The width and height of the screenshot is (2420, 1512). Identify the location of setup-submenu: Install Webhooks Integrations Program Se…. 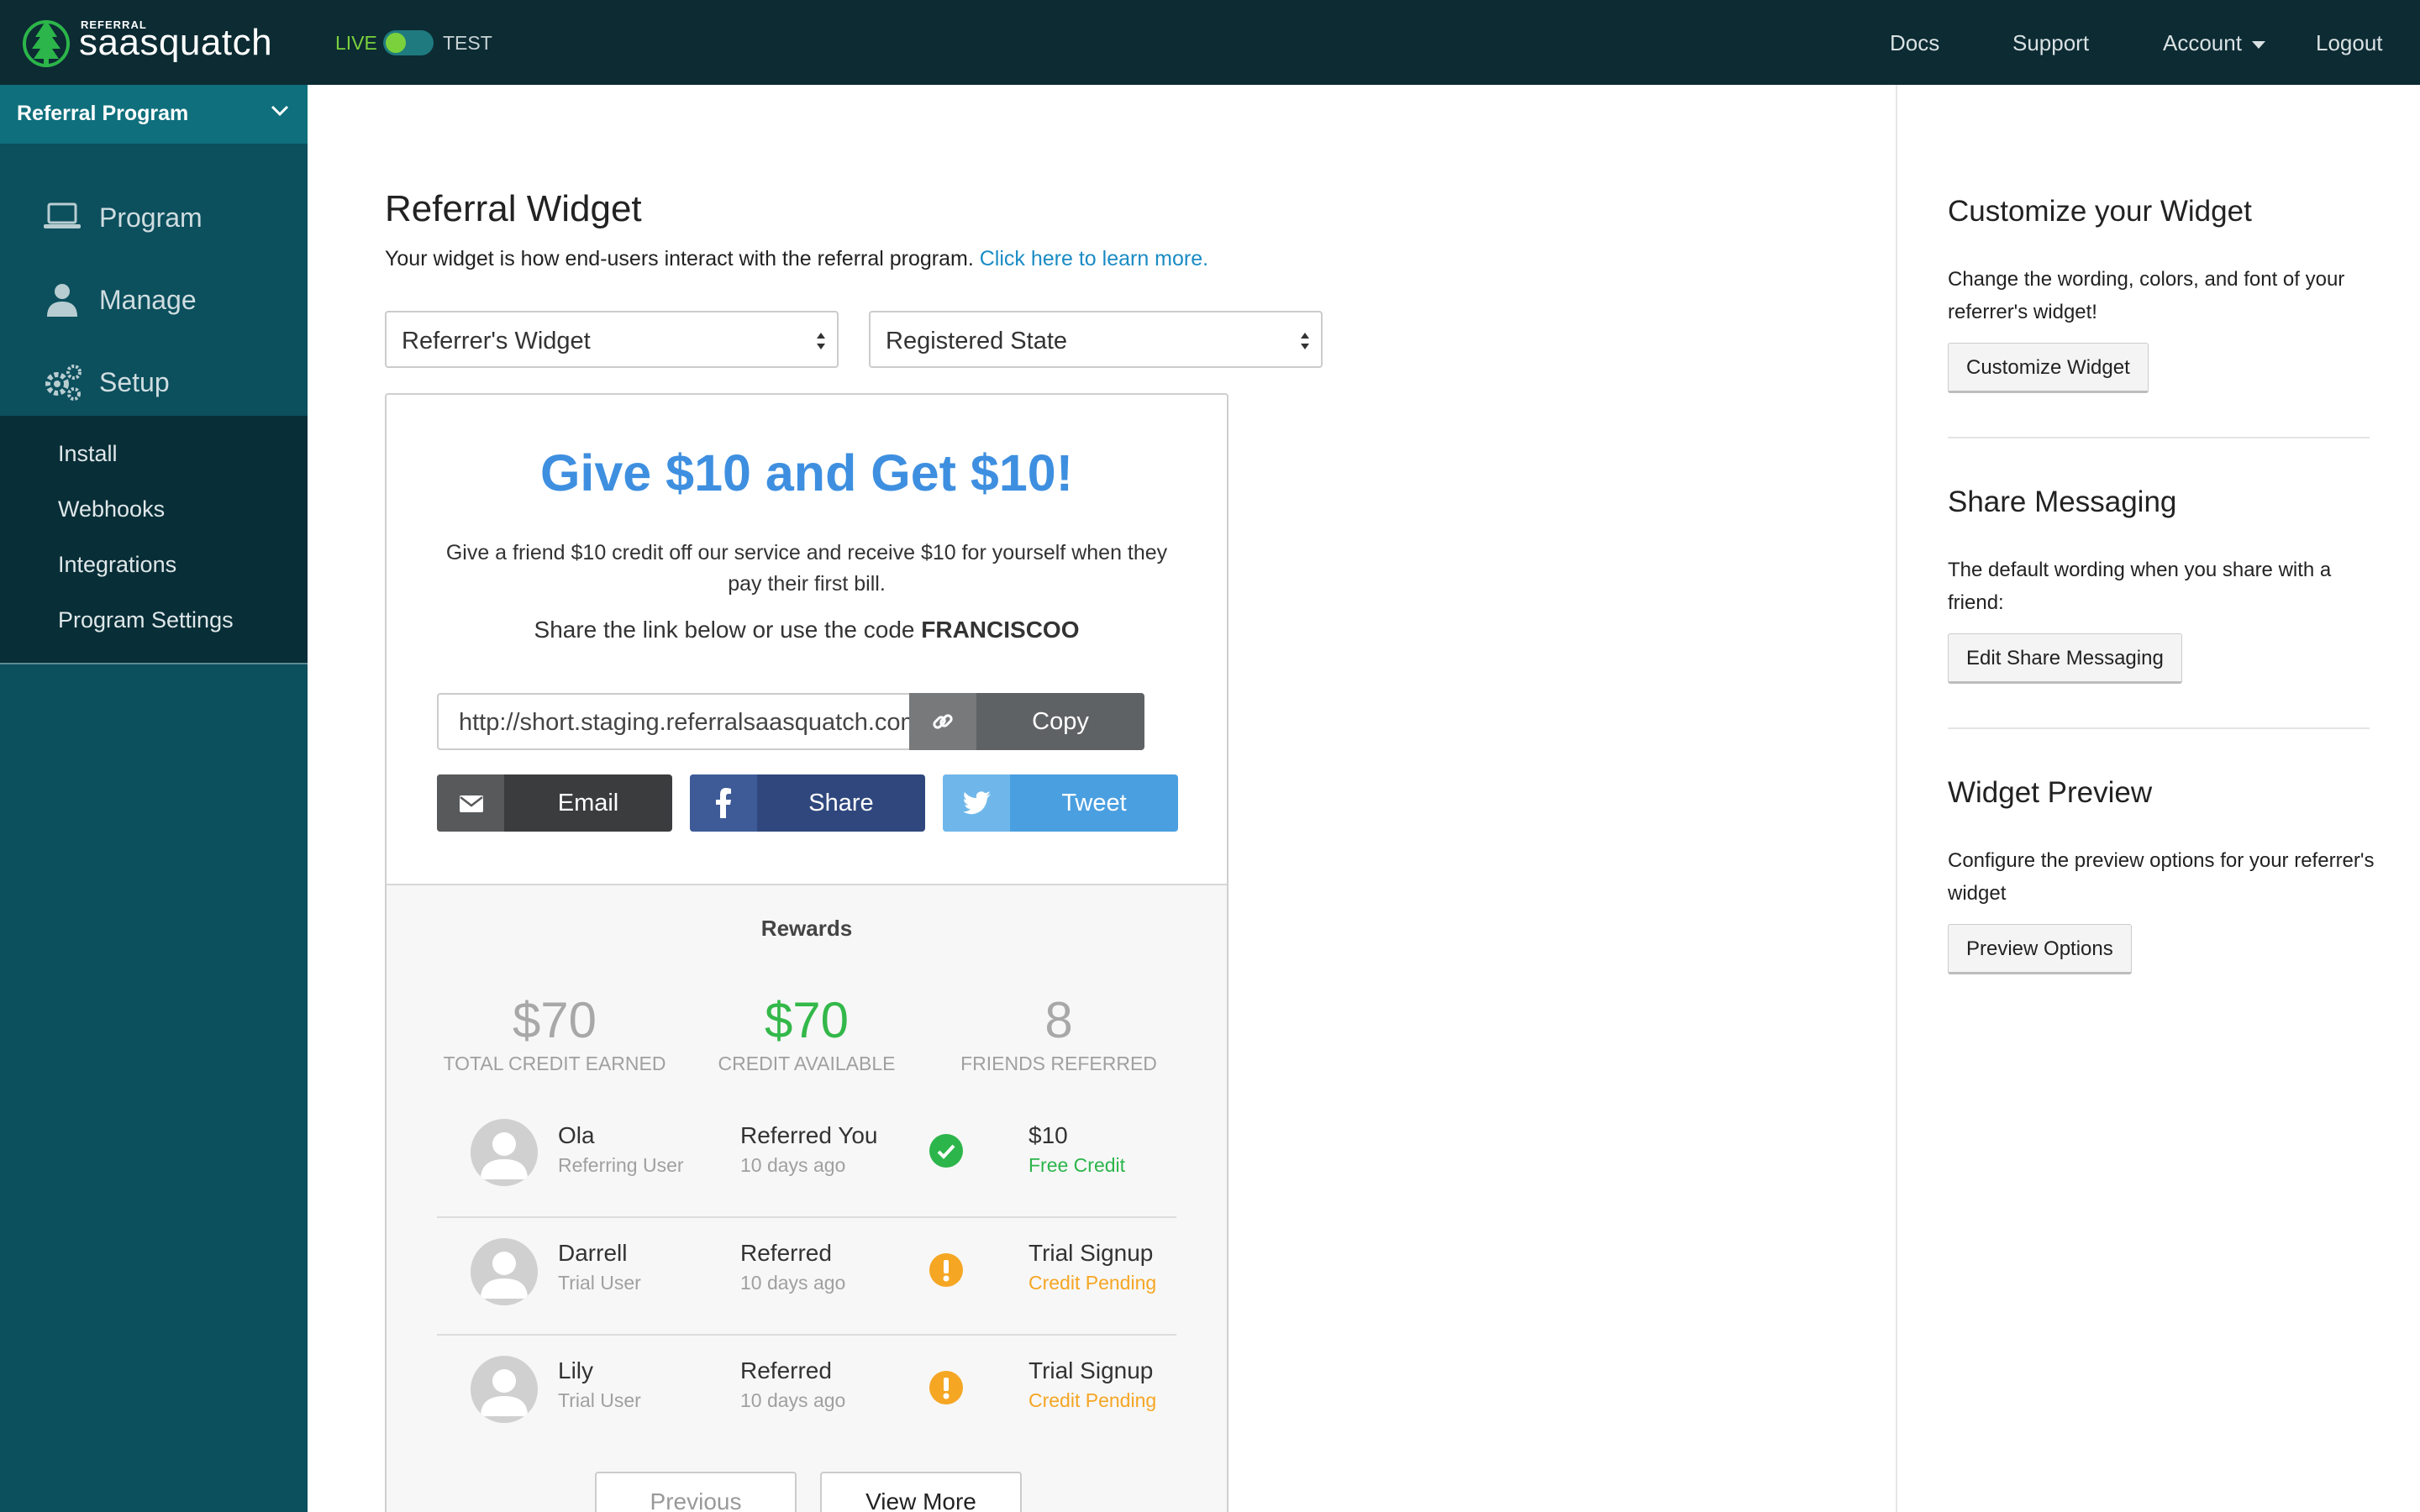
(154, 539).